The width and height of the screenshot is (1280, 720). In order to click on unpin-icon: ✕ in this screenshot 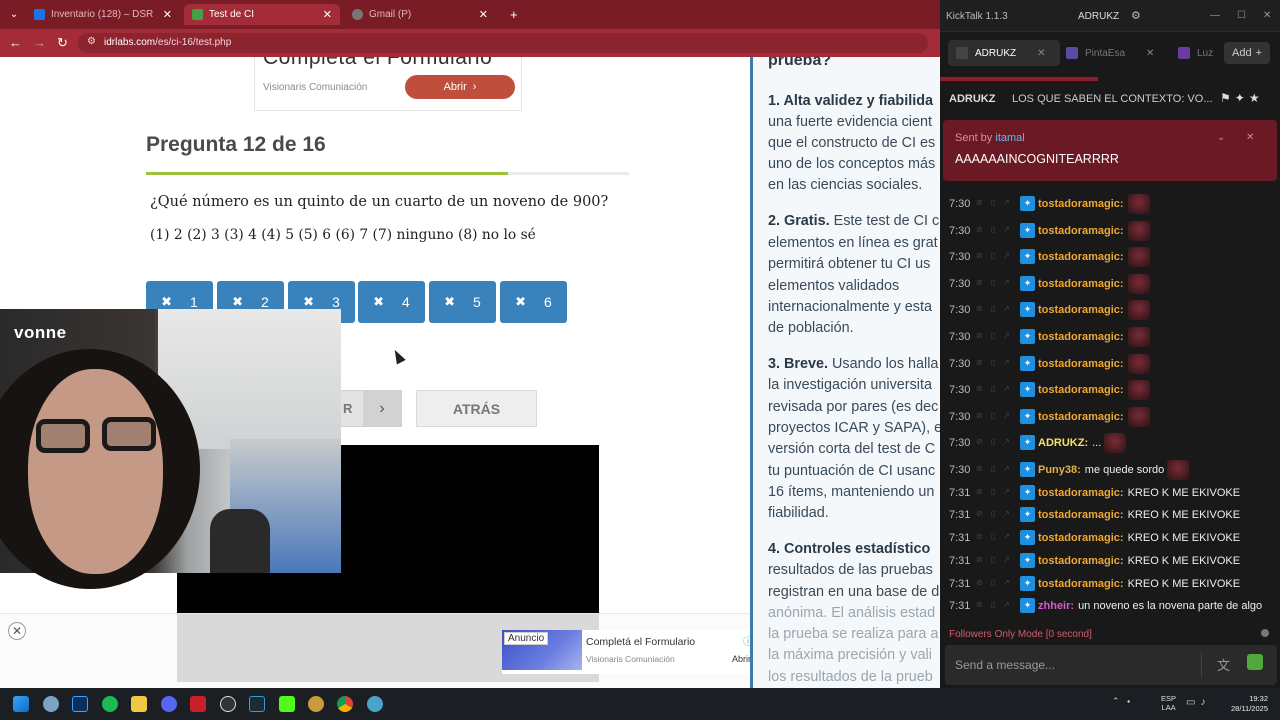, I will do `click(1250, 137)`.